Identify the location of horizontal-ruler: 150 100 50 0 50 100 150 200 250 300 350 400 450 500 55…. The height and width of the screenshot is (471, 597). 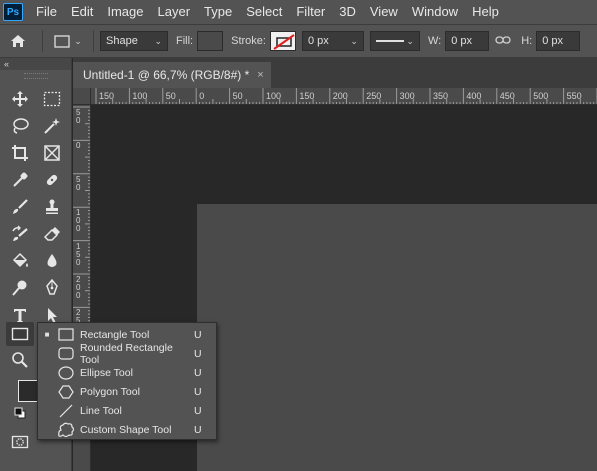
(344, 96).